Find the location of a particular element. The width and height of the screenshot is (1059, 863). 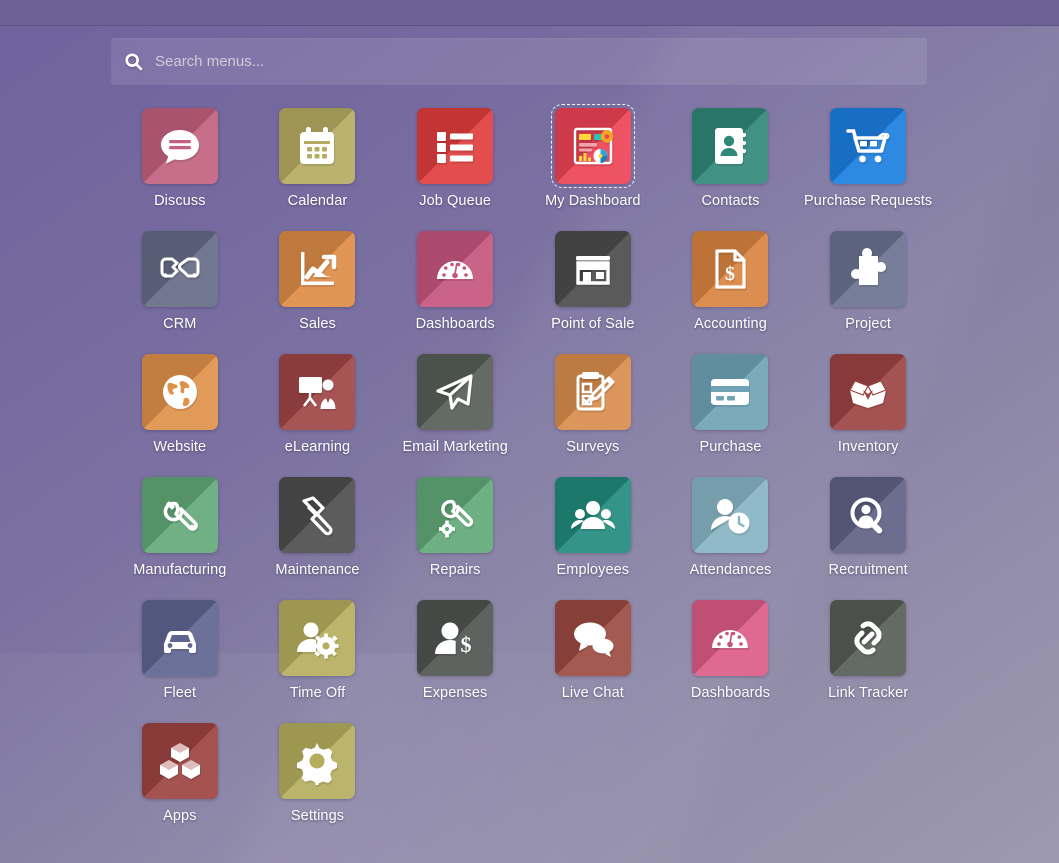

app-tile-apps: Apps is located at coordinates (180, 779).